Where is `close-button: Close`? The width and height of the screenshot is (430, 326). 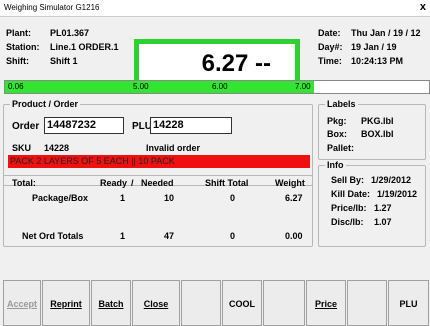
close-button: Close is located at coordinates (156, 303).